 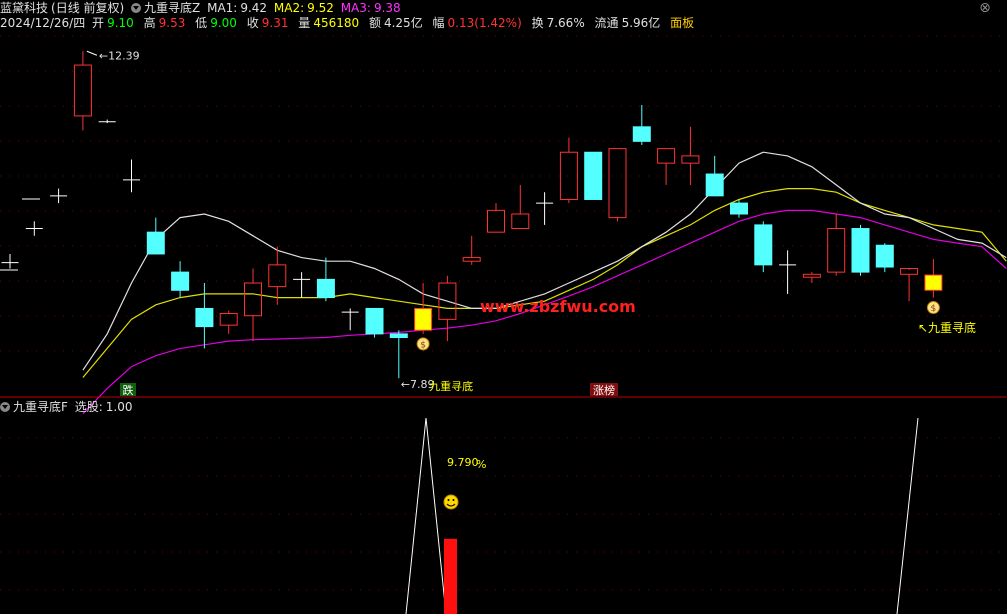 What do you see at coordinates (172, 8) in the screenshot?
I see `indicator-name: 九重寻底Z` at bounding box center [172, 8].